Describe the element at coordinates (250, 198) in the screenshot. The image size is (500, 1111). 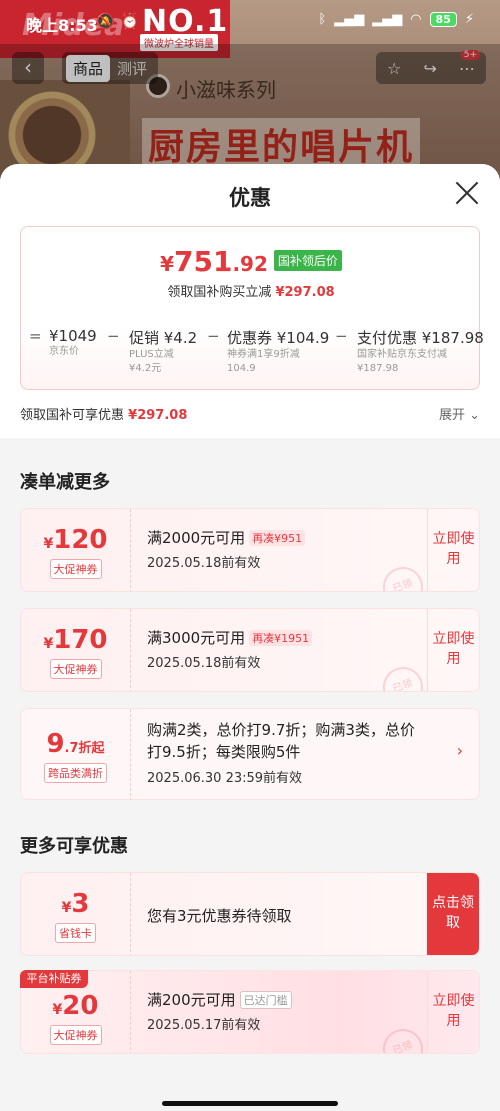
I see `sheet-title: 优惠` at that location.